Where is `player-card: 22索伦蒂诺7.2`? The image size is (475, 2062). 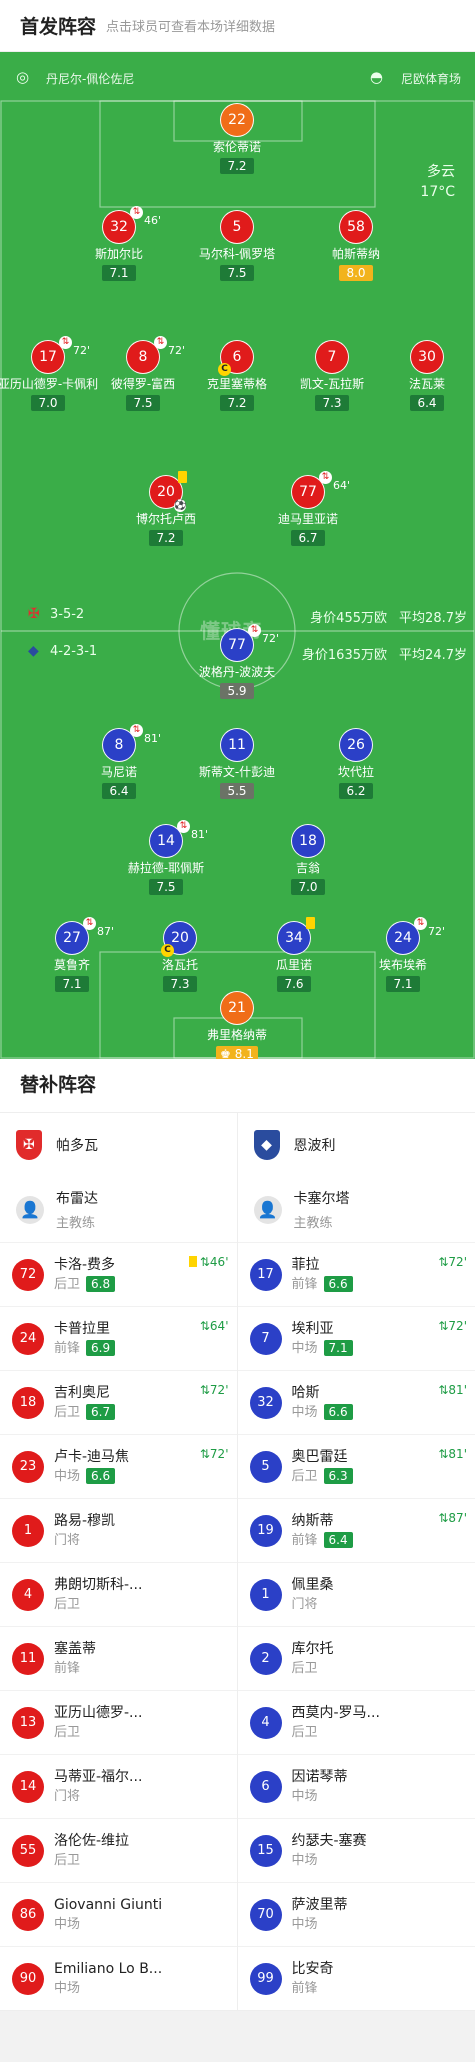
player-card: 22索伦蒂诺7.2 is located at coordinates (237, 138).